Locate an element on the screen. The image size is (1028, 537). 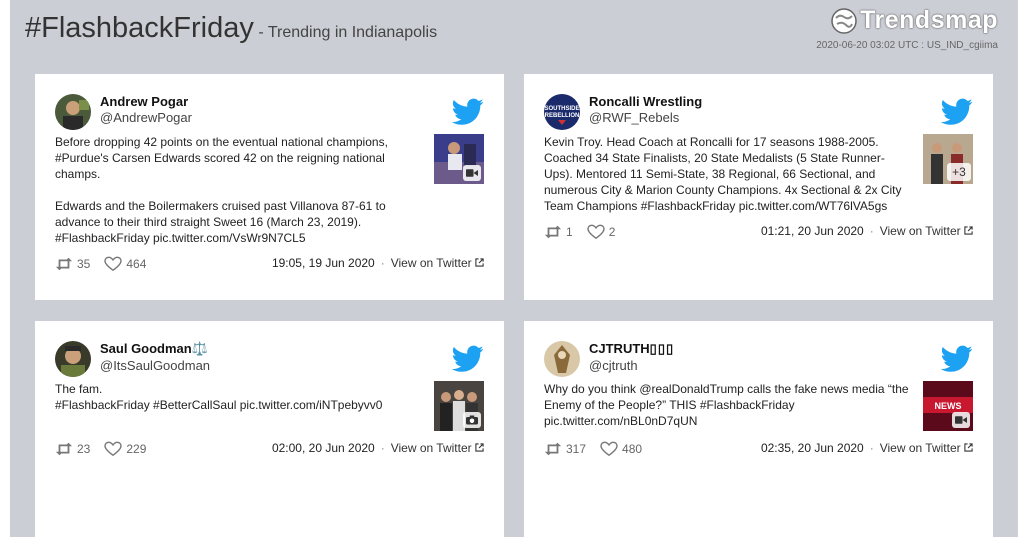
tweet-author-handle: @RWF_Rebels is located at coordinates (645, 117).